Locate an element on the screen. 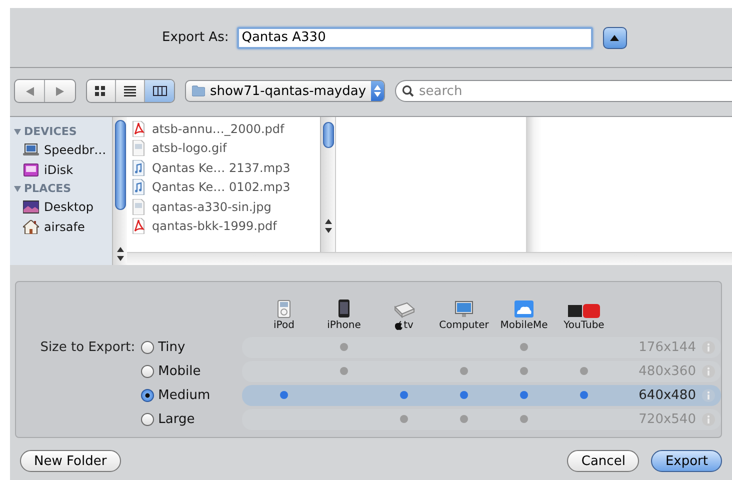 The image size is (732, 480). sidebar-item: iDisk is located at coordinates (63, 170).